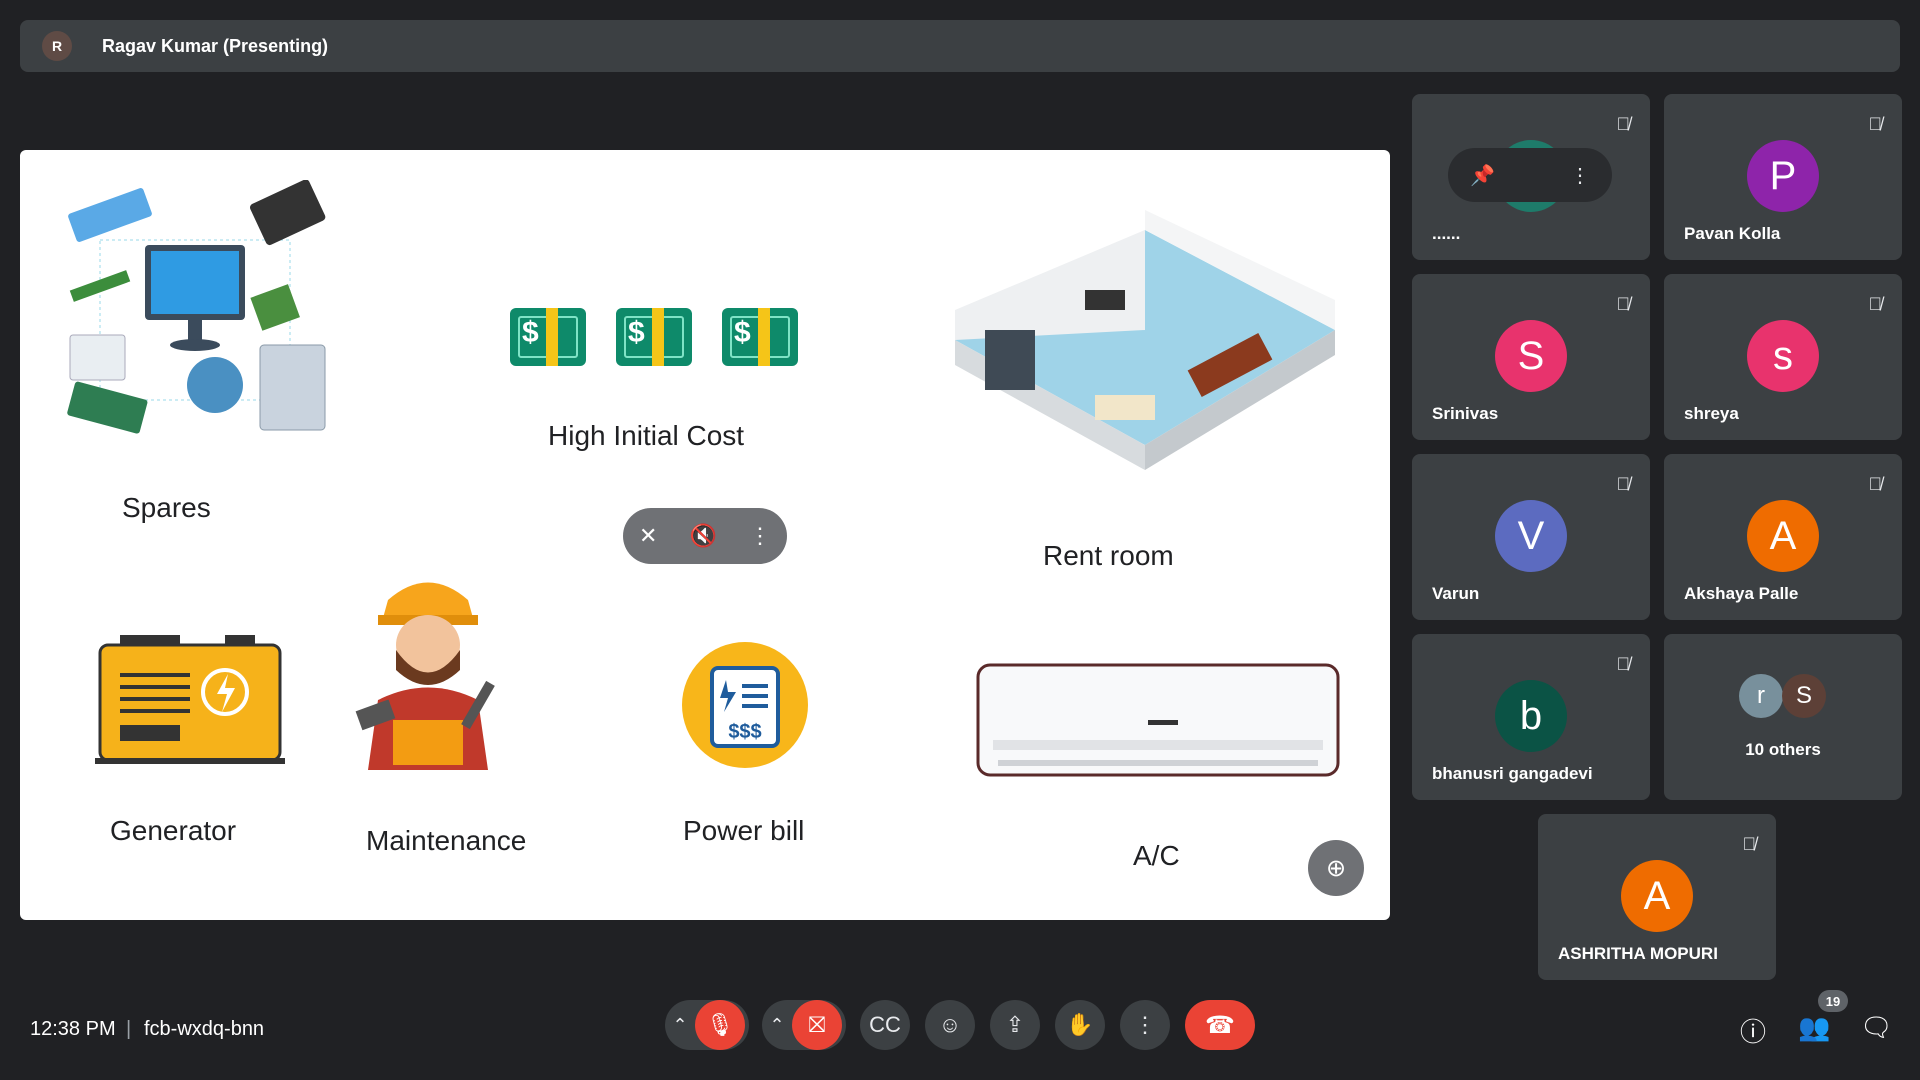  Describe the element at coordinates (745, 705) in the screenshot. I see `power-bill-illustration: $$$` at that location.